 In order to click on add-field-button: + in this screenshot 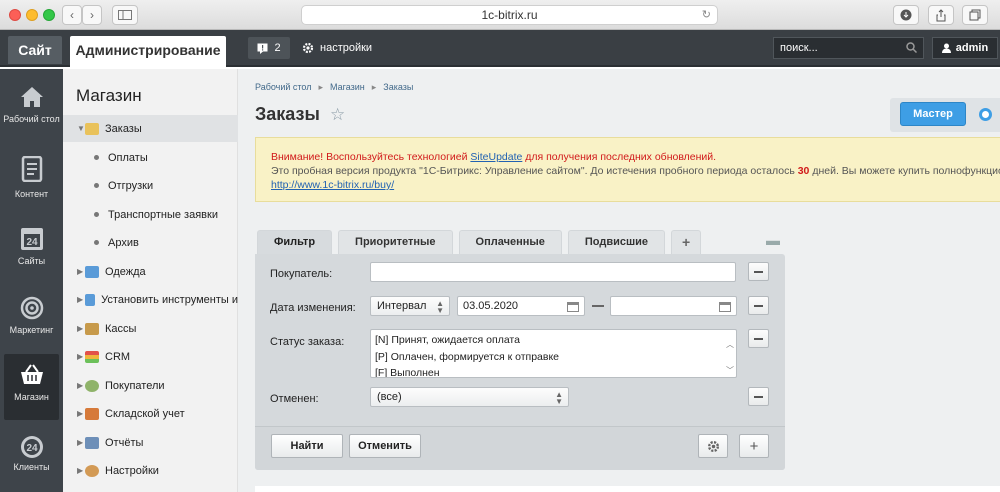, I will do `click(754, 446)`.